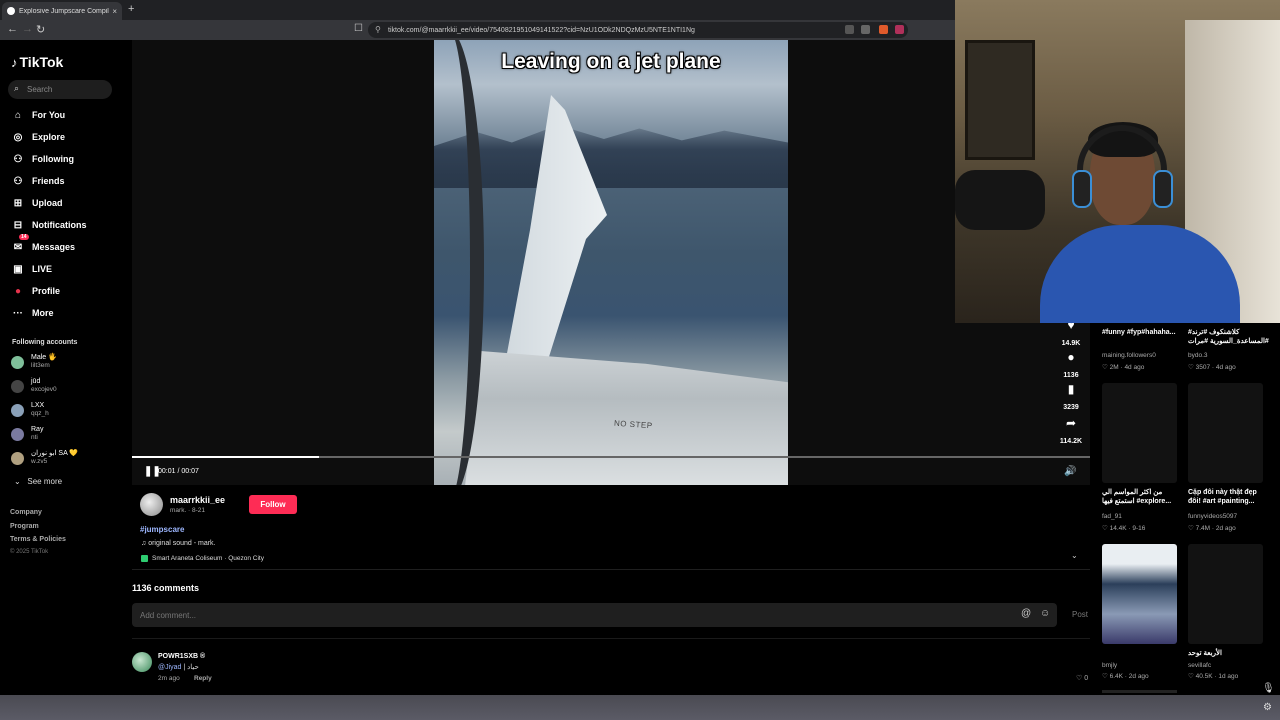 The height and width of the screenshot is (720, 1280). What do you see at coordinates (166, 588) in the screenshot?
I see `comments-count: 1136 comments` at bounding box center [166, 588].